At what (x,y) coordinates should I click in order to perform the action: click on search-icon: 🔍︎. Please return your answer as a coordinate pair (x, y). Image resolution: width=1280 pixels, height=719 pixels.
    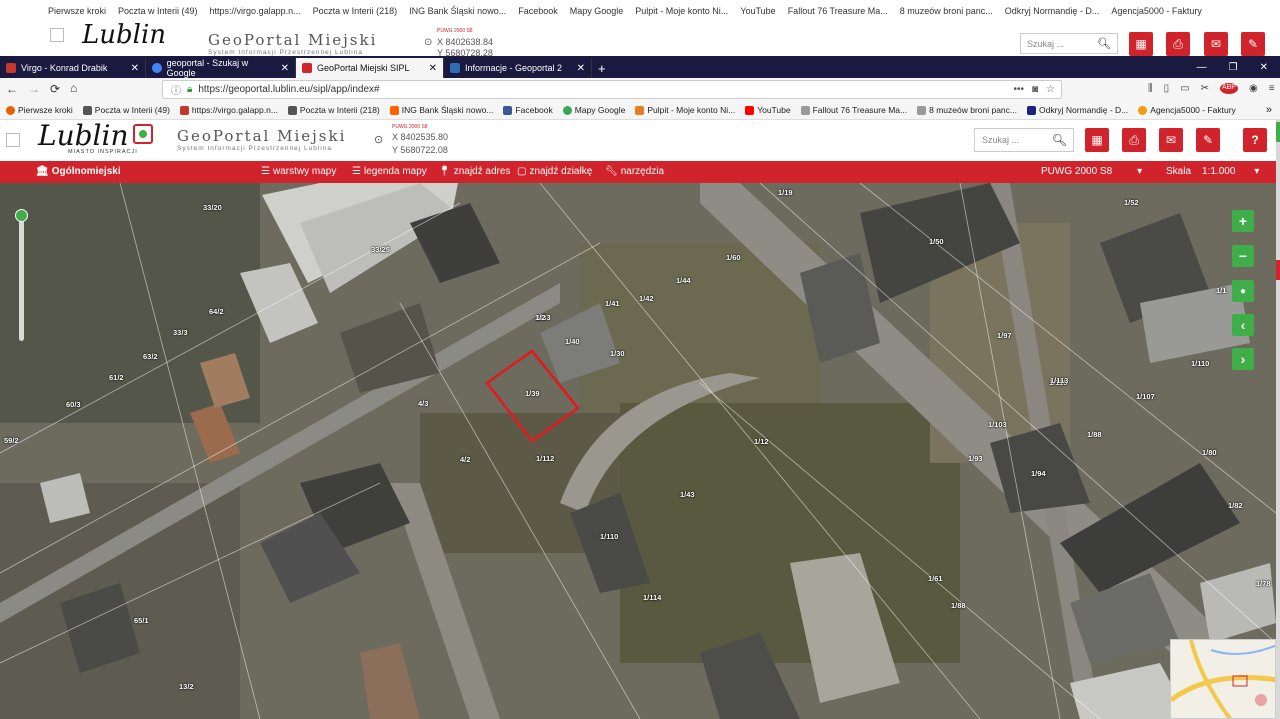
    Looking at the image, I should click on (1059, 140).